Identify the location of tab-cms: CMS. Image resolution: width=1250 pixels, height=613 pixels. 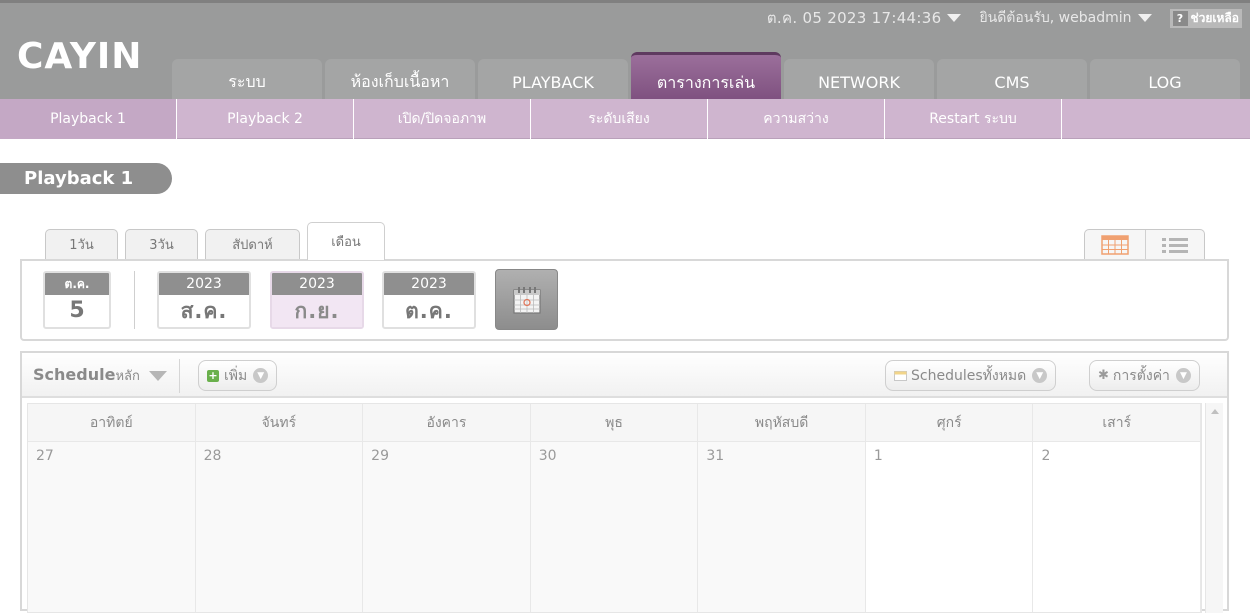
(1012, 80).